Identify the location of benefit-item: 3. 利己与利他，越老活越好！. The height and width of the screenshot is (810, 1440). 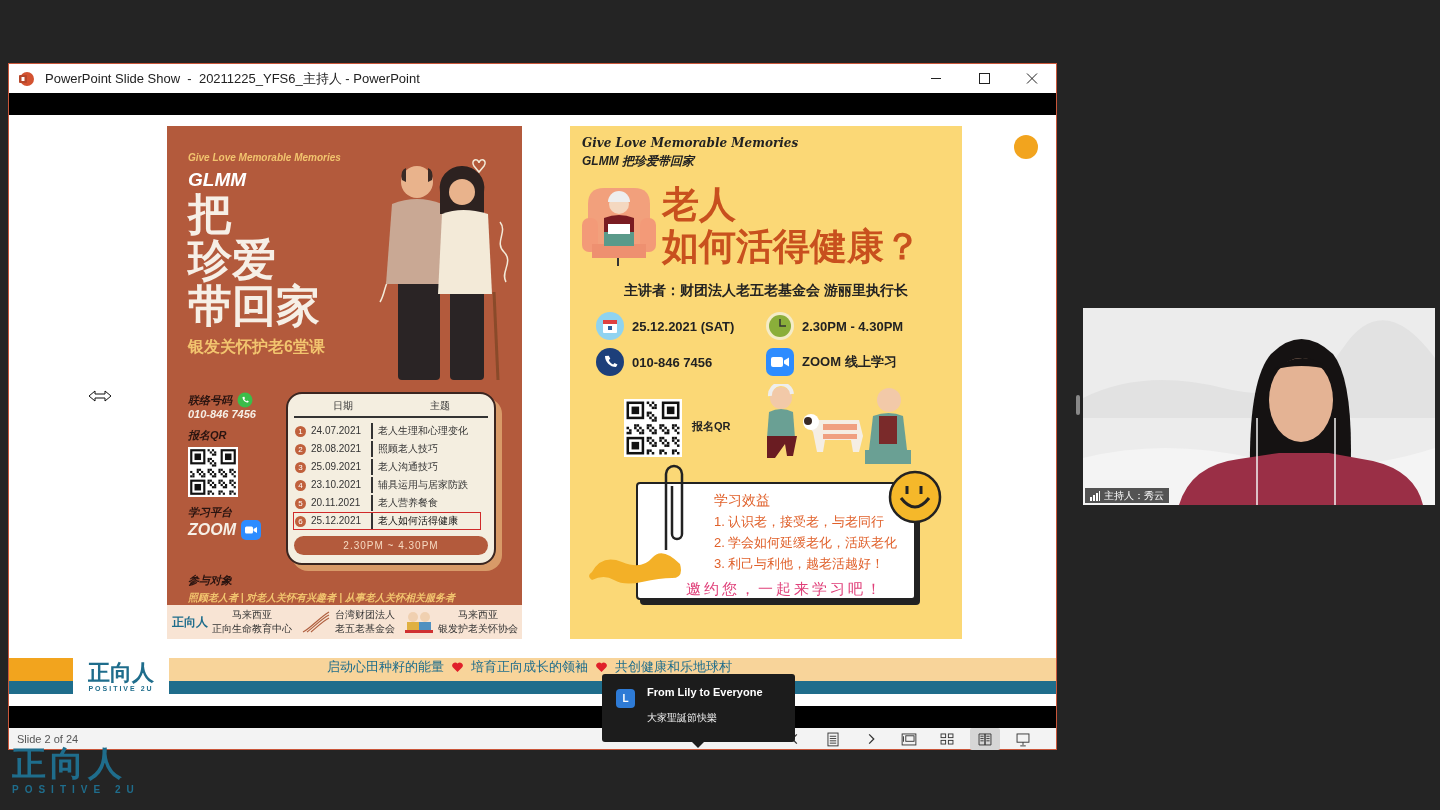
(800, 564).